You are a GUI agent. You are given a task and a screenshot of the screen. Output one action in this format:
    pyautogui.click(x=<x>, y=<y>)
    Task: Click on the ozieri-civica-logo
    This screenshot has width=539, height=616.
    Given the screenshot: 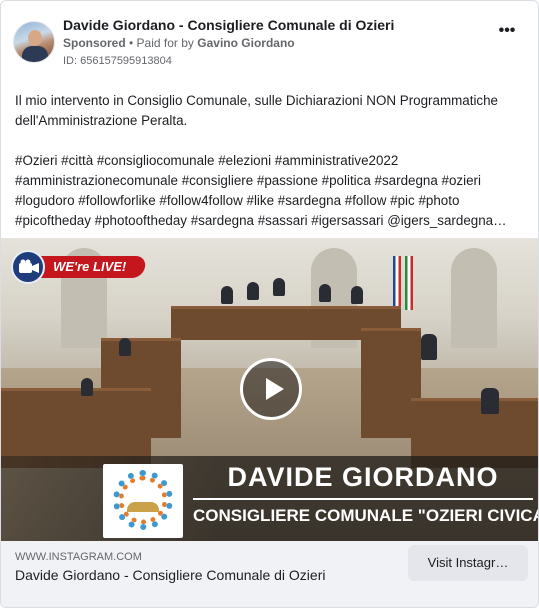 What is the action you would take?
    pyautogui.click(x=143, y=501)
    